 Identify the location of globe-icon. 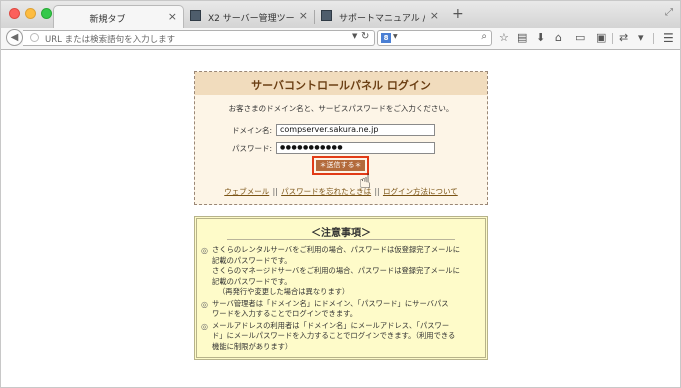
(34, 37).